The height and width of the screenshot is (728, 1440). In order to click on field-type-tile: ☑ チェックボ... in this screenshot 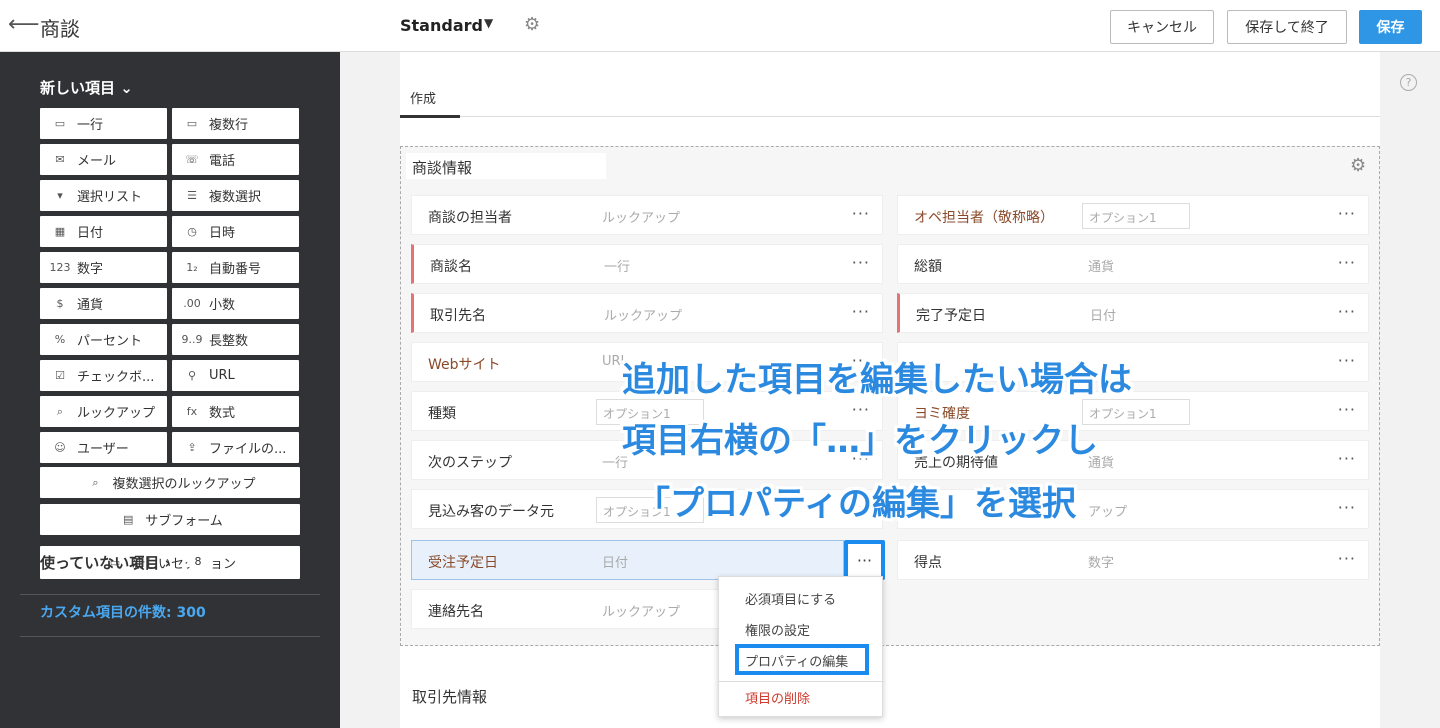, I will do `click(103, 375)`.